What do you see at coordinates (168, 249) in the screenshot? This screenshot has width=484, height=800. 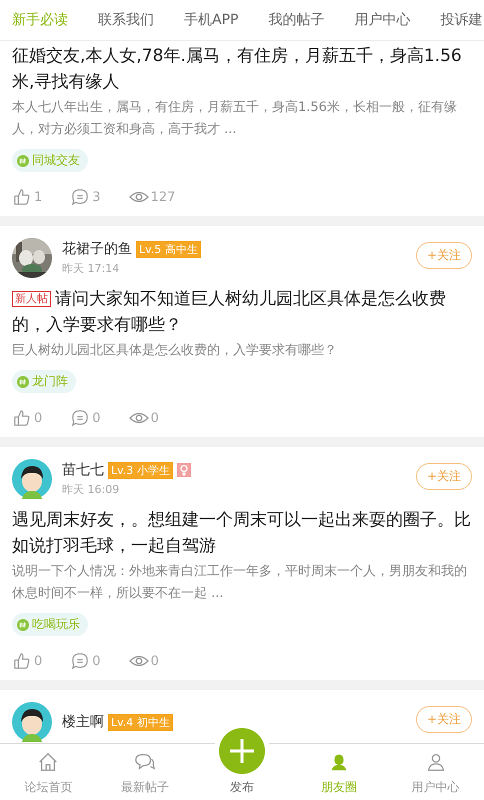 I see `level-badge: Lv.5 高中生` at bounding box center [168, 249].